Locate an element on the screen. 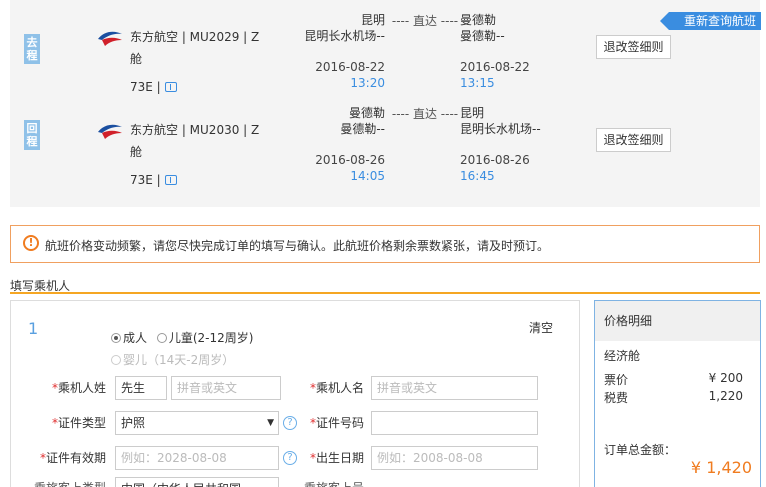 This screenshot has height=487, width=766. passenger-no-label: 乘旅客上号 is located at coordinates (319, 483).